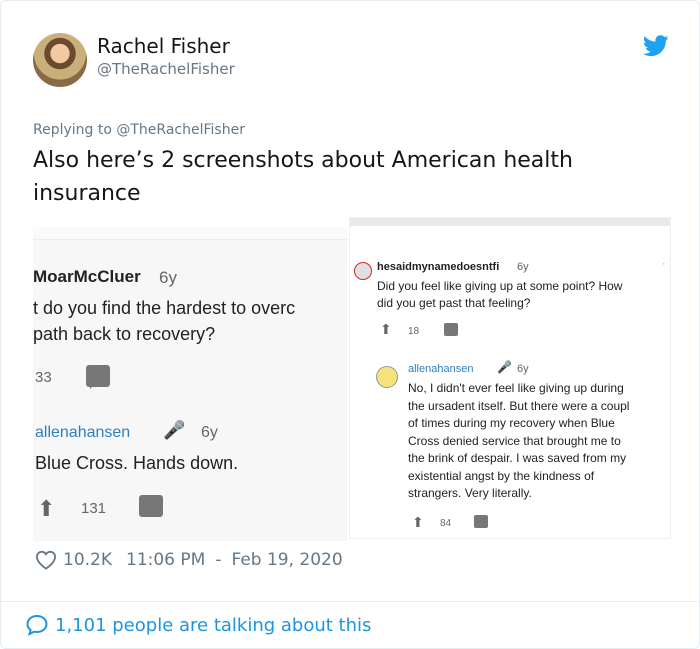  Describe the element at coordinates (165, 560) in the screenshot. I see `tweet-time: 11:06 PM` at that location.